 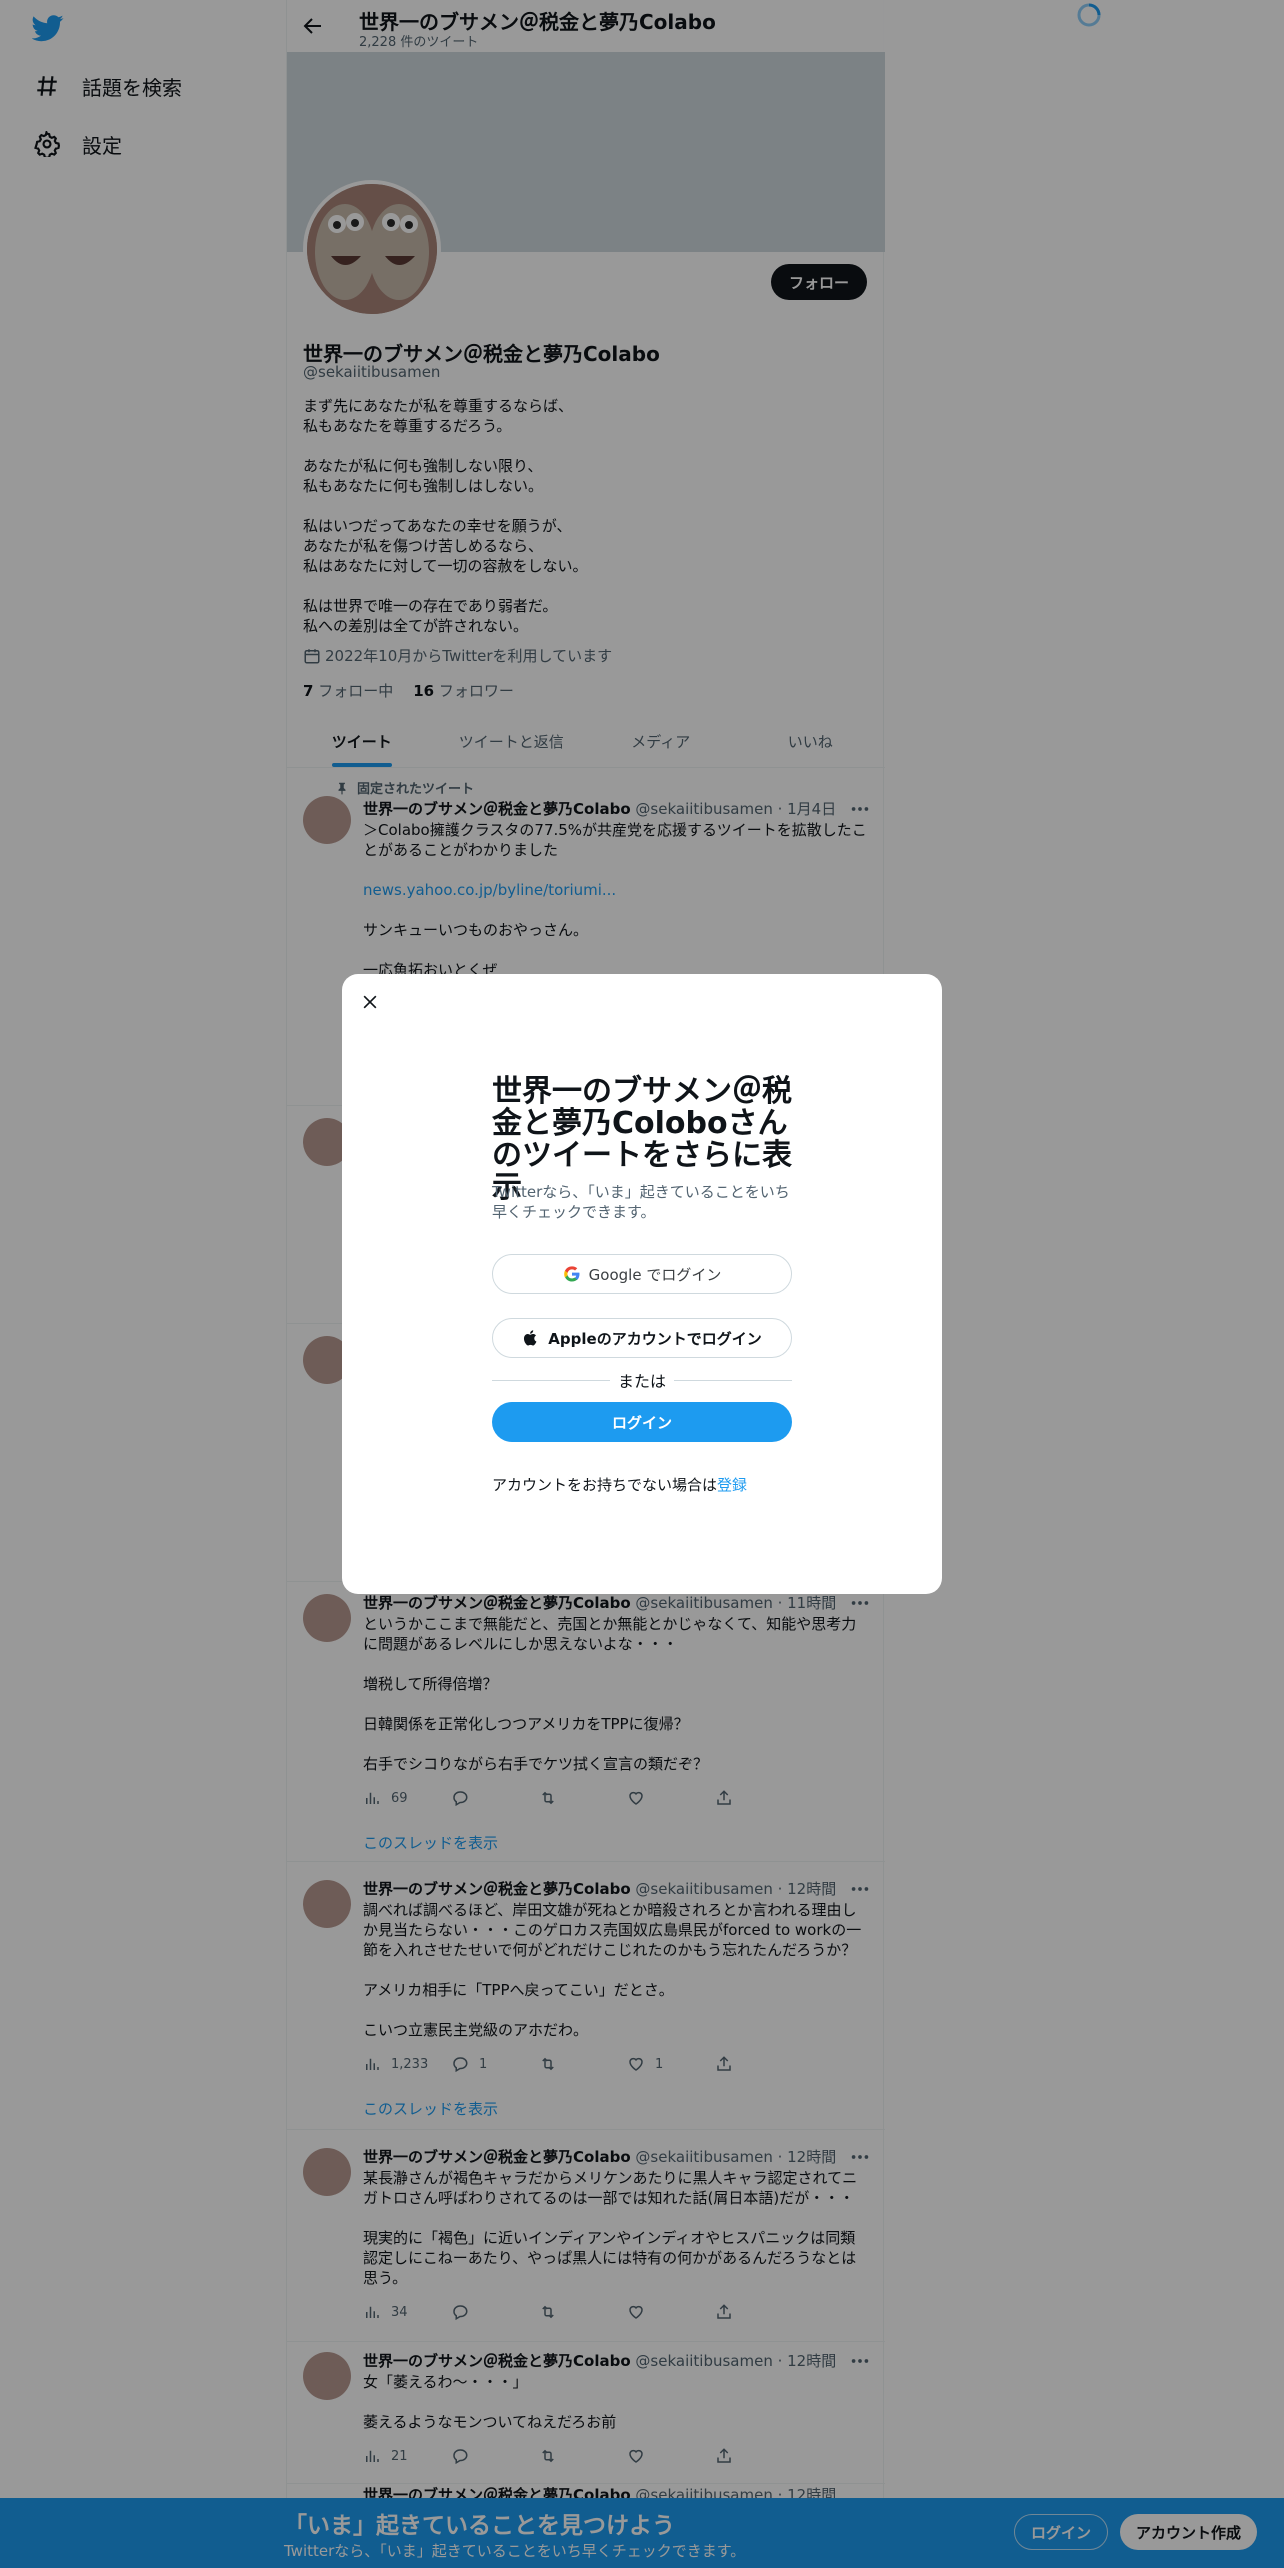 I want to click on or-label: または, so click(x=642, y=1381).